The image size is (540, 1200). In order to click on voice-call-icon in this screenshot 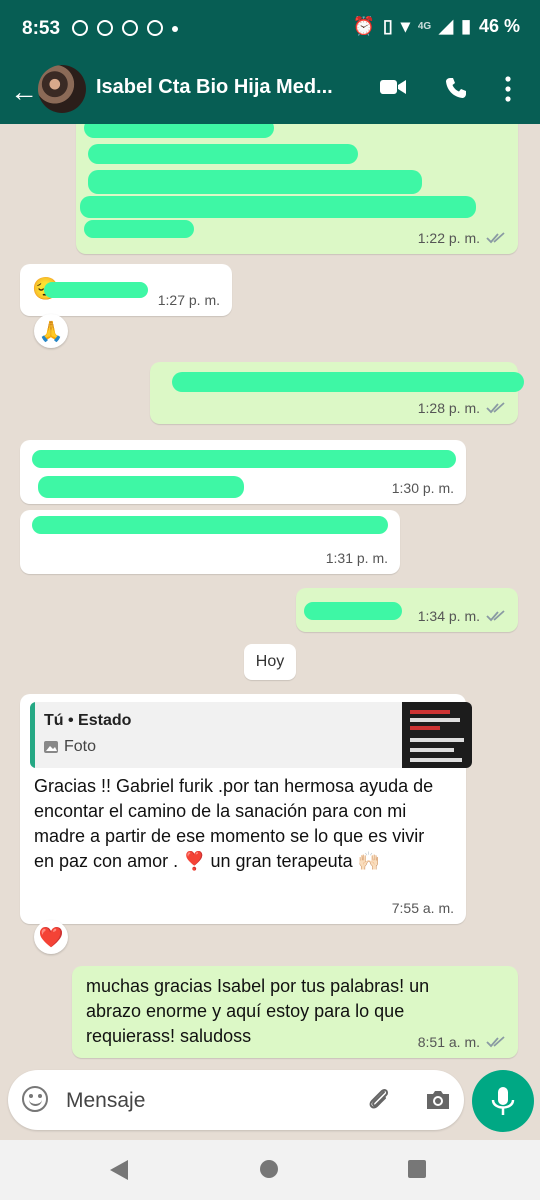, I will do `click(456, 88)`.